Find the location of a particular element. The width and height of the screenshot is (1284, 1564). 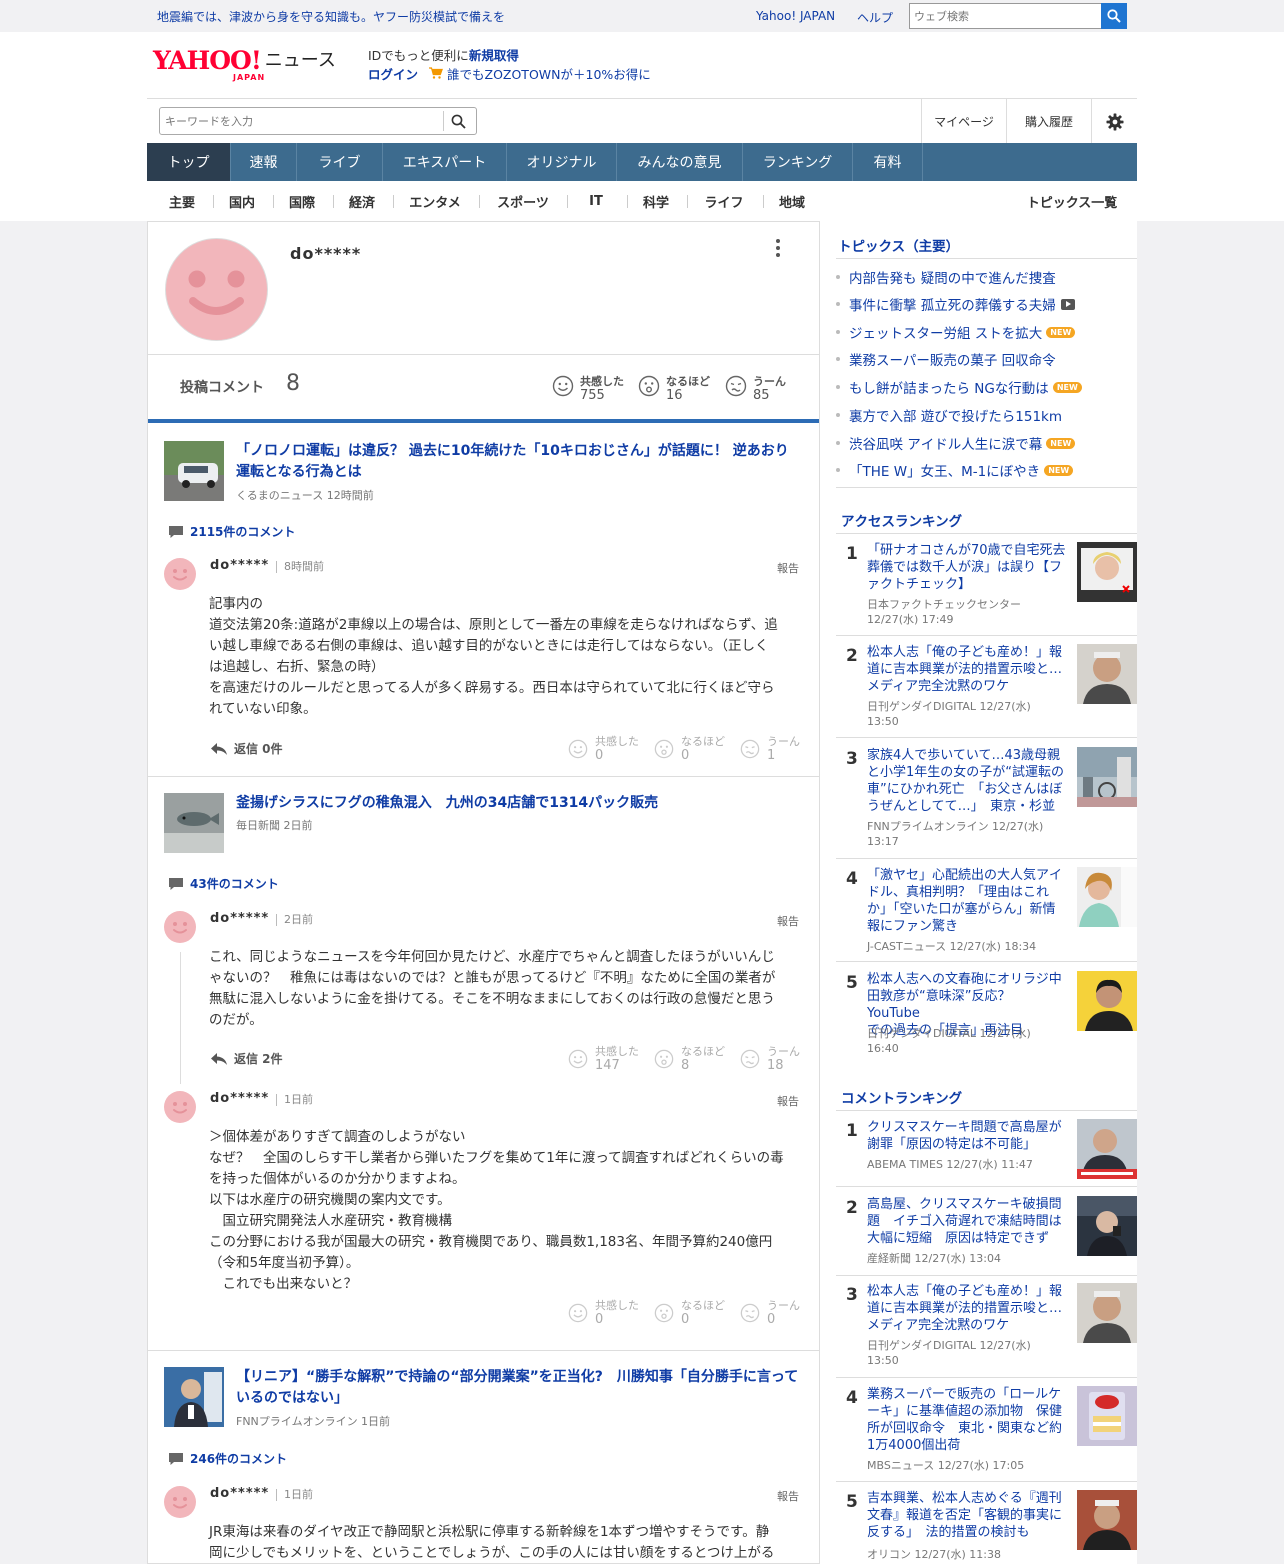

login-link: ログイン is located at coordinates (393, 74).